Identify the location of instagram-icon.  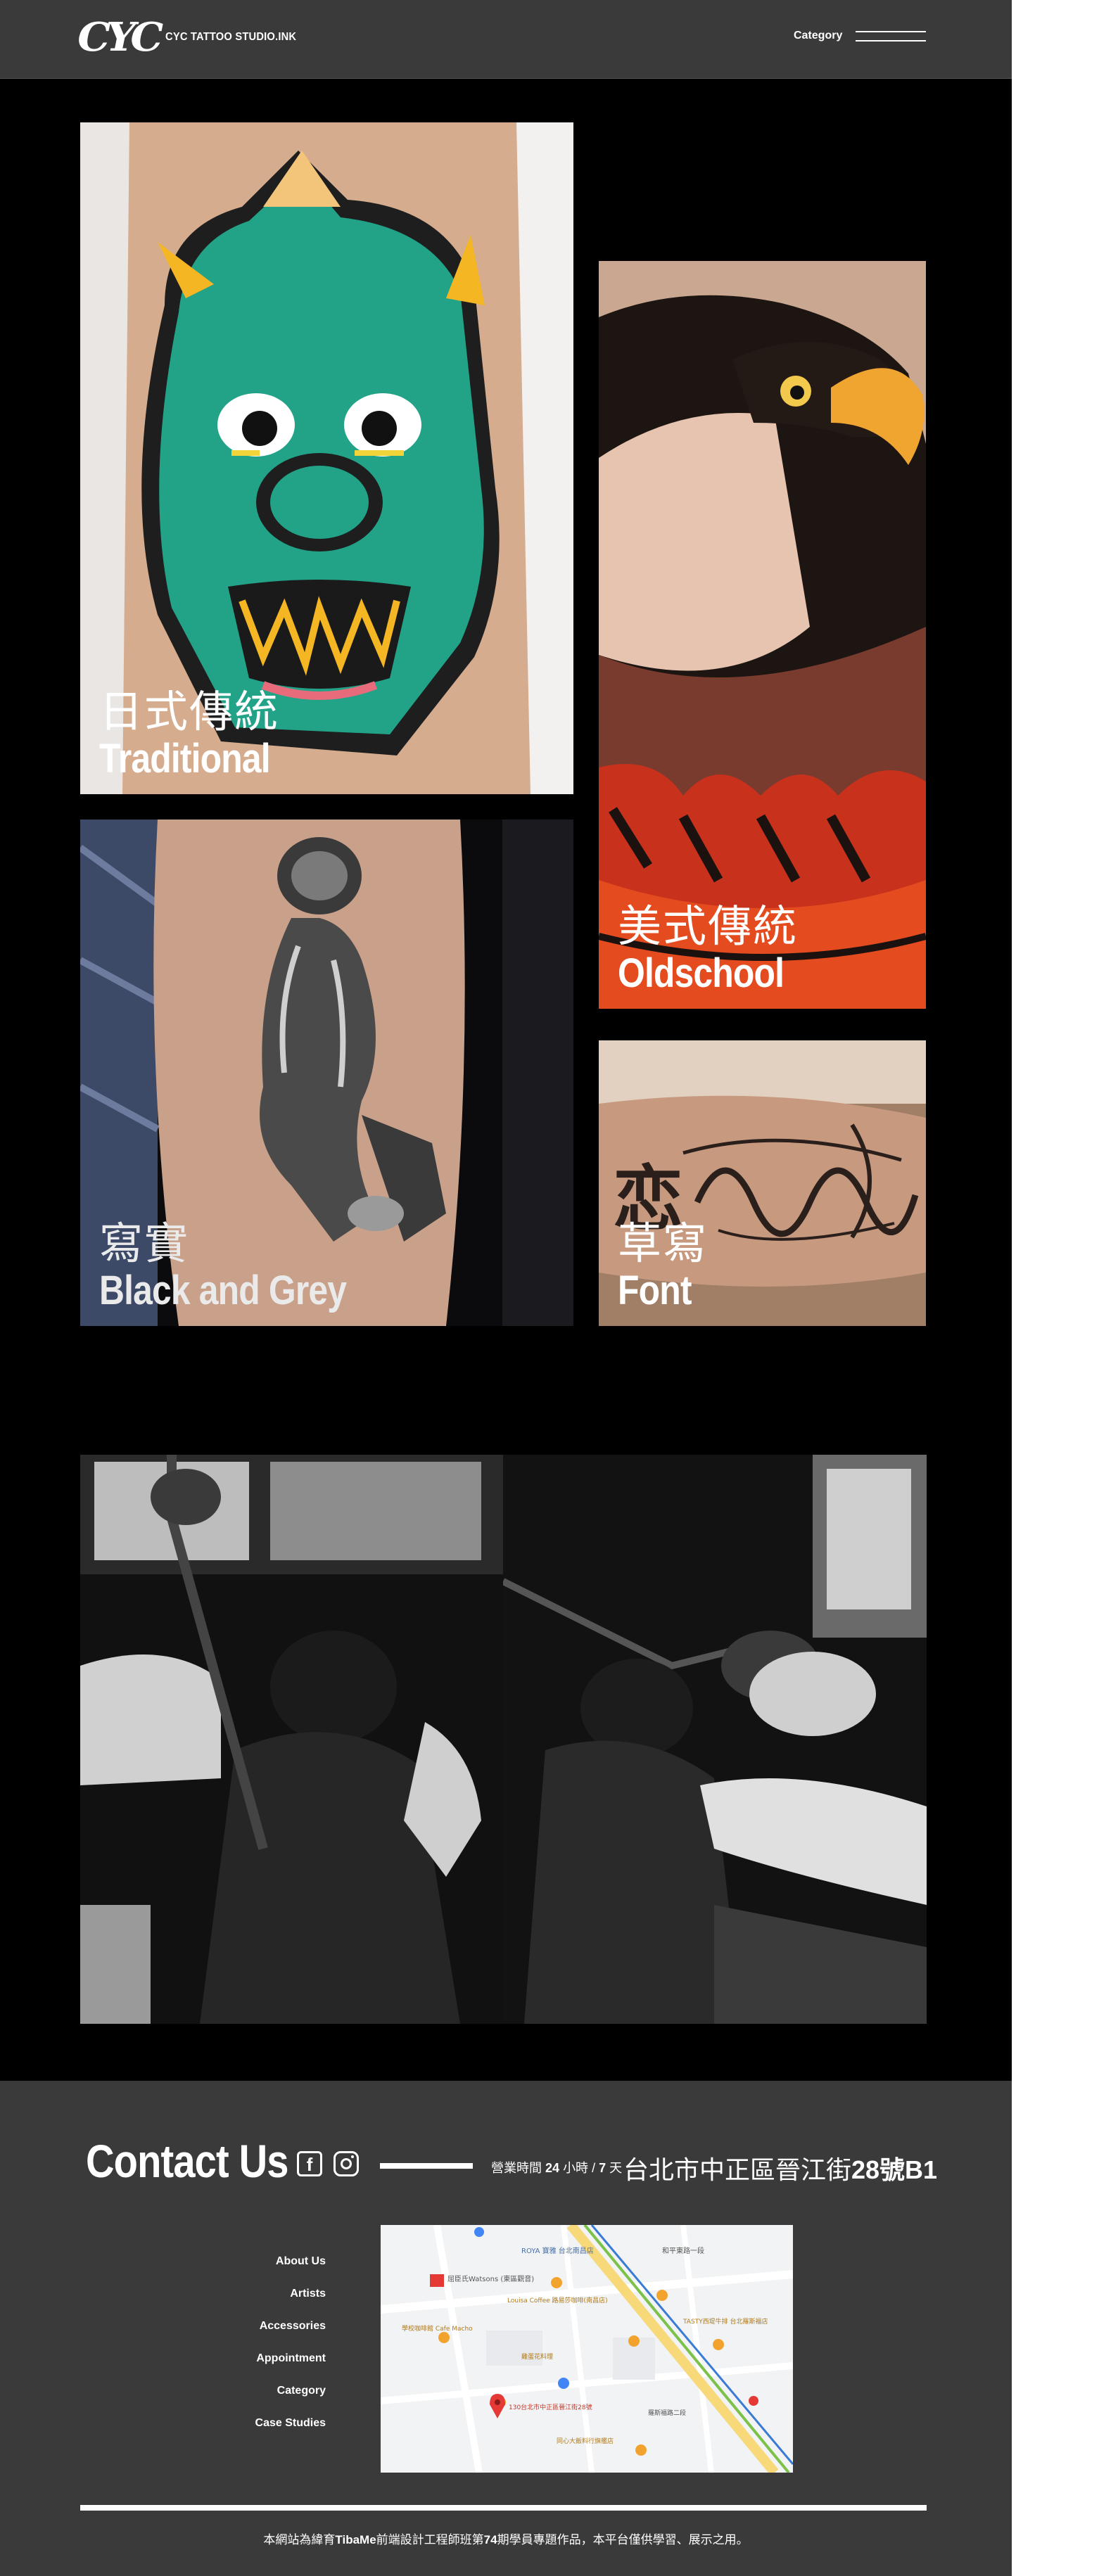
(346, 2163).